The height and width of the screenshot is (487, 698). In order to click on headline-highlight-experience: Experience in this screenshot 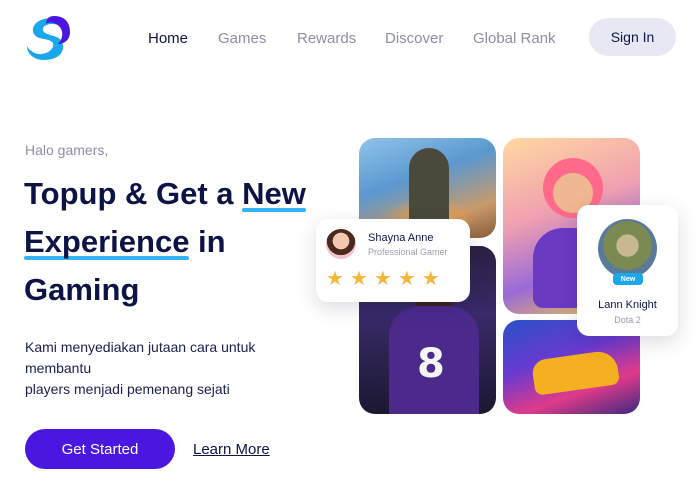, I will do `click(107, 242)`.